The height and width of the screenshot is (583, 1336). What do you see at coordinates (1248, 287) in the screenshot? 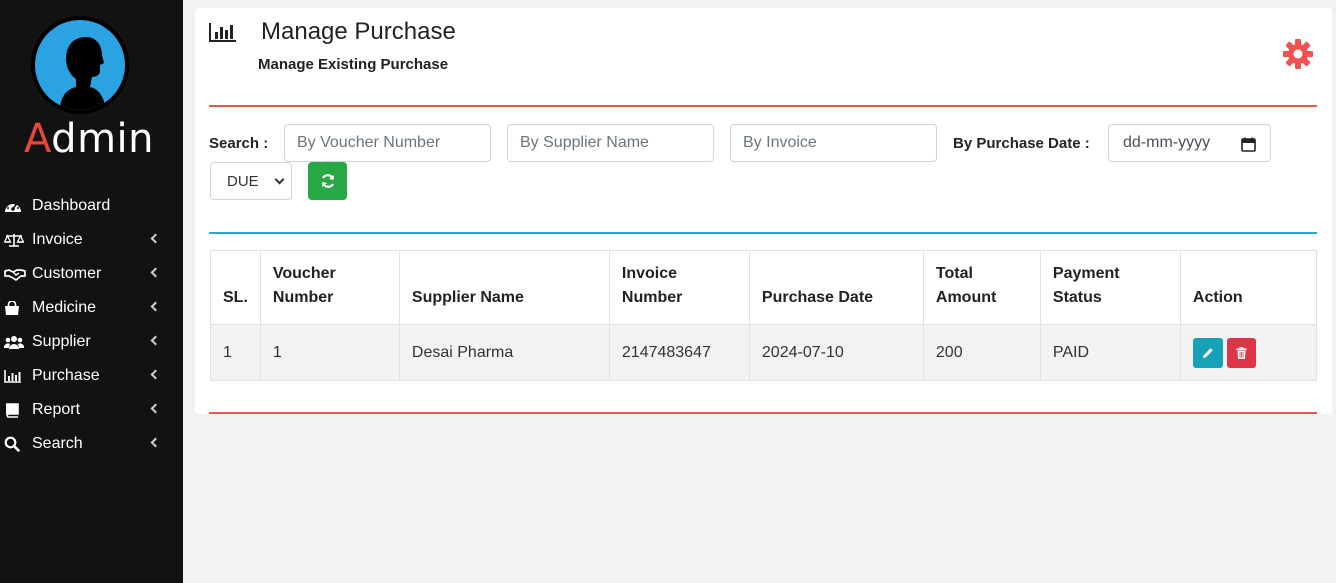
I see `col-header-action: Action` at bounding box center [1248, 287].